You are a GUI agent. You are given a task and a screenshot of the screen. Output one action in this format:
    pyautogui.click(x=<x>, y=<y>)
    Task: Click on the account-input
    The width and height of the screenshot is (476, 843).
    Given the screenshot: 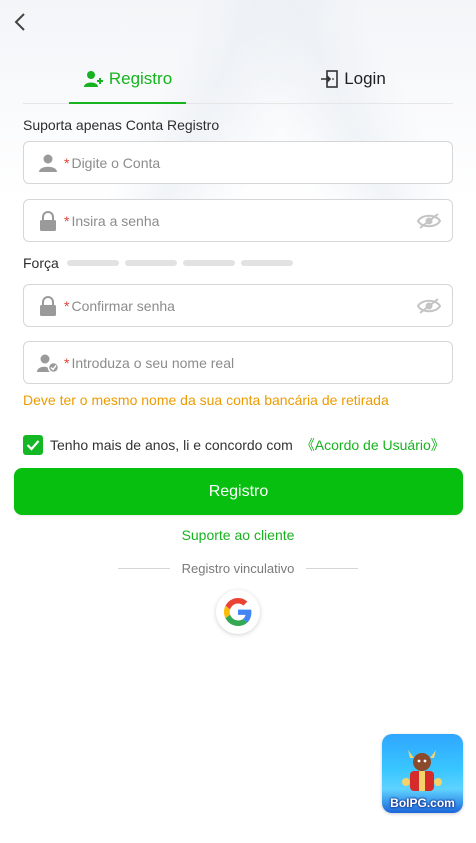 What is the action you would take?
    pyautogui.click(x=261, y=162)
    